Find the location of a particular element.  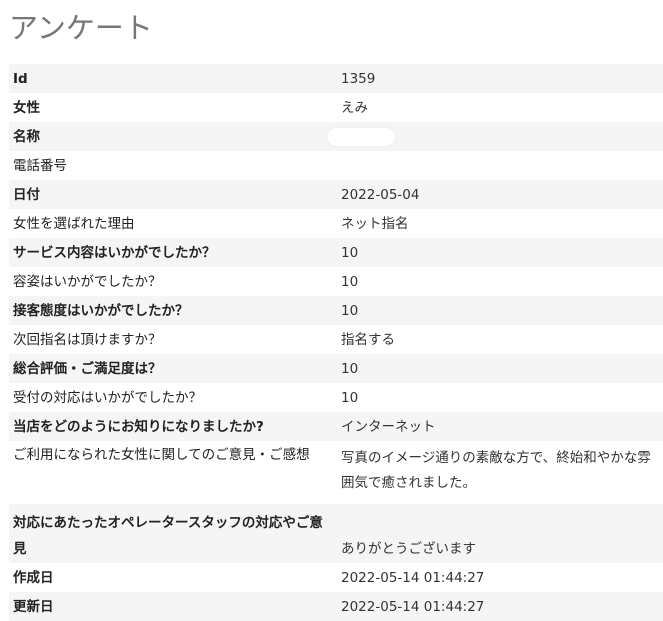

row-value: えみ is located at coordinates (354, 107).